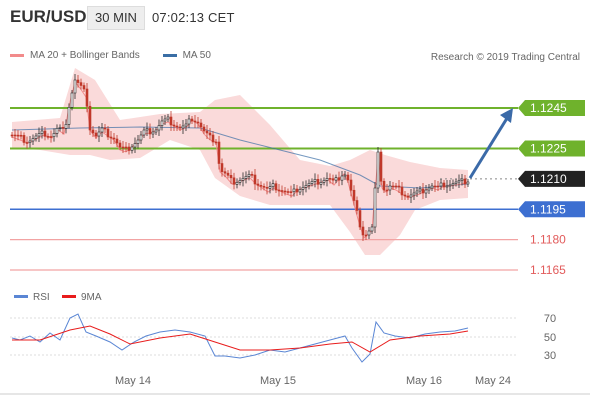 This screenshot has width=590, height=400. Describe the element at coordinates (550, 319) in the screenshot. I see `rsi-tick-70: 70` at that location.